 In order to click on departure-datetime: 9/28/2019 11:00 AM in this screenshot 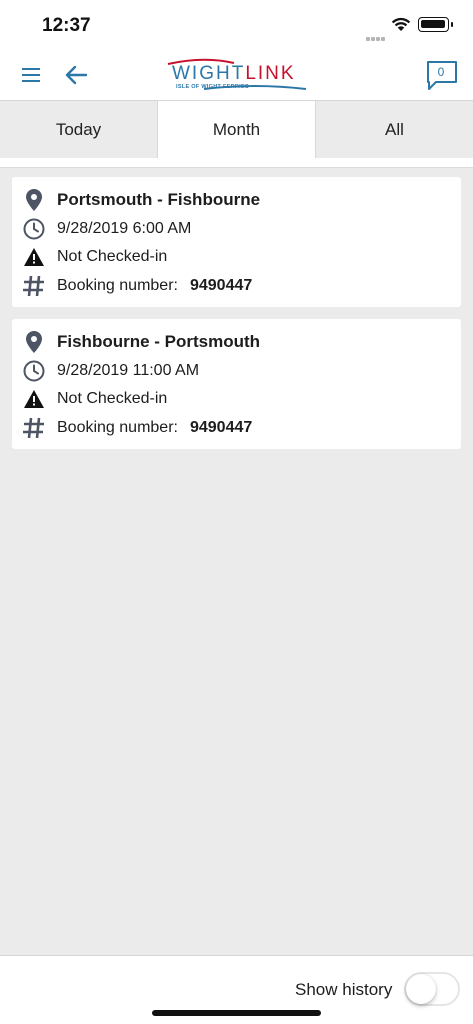, I will do `click(128, 370)`.